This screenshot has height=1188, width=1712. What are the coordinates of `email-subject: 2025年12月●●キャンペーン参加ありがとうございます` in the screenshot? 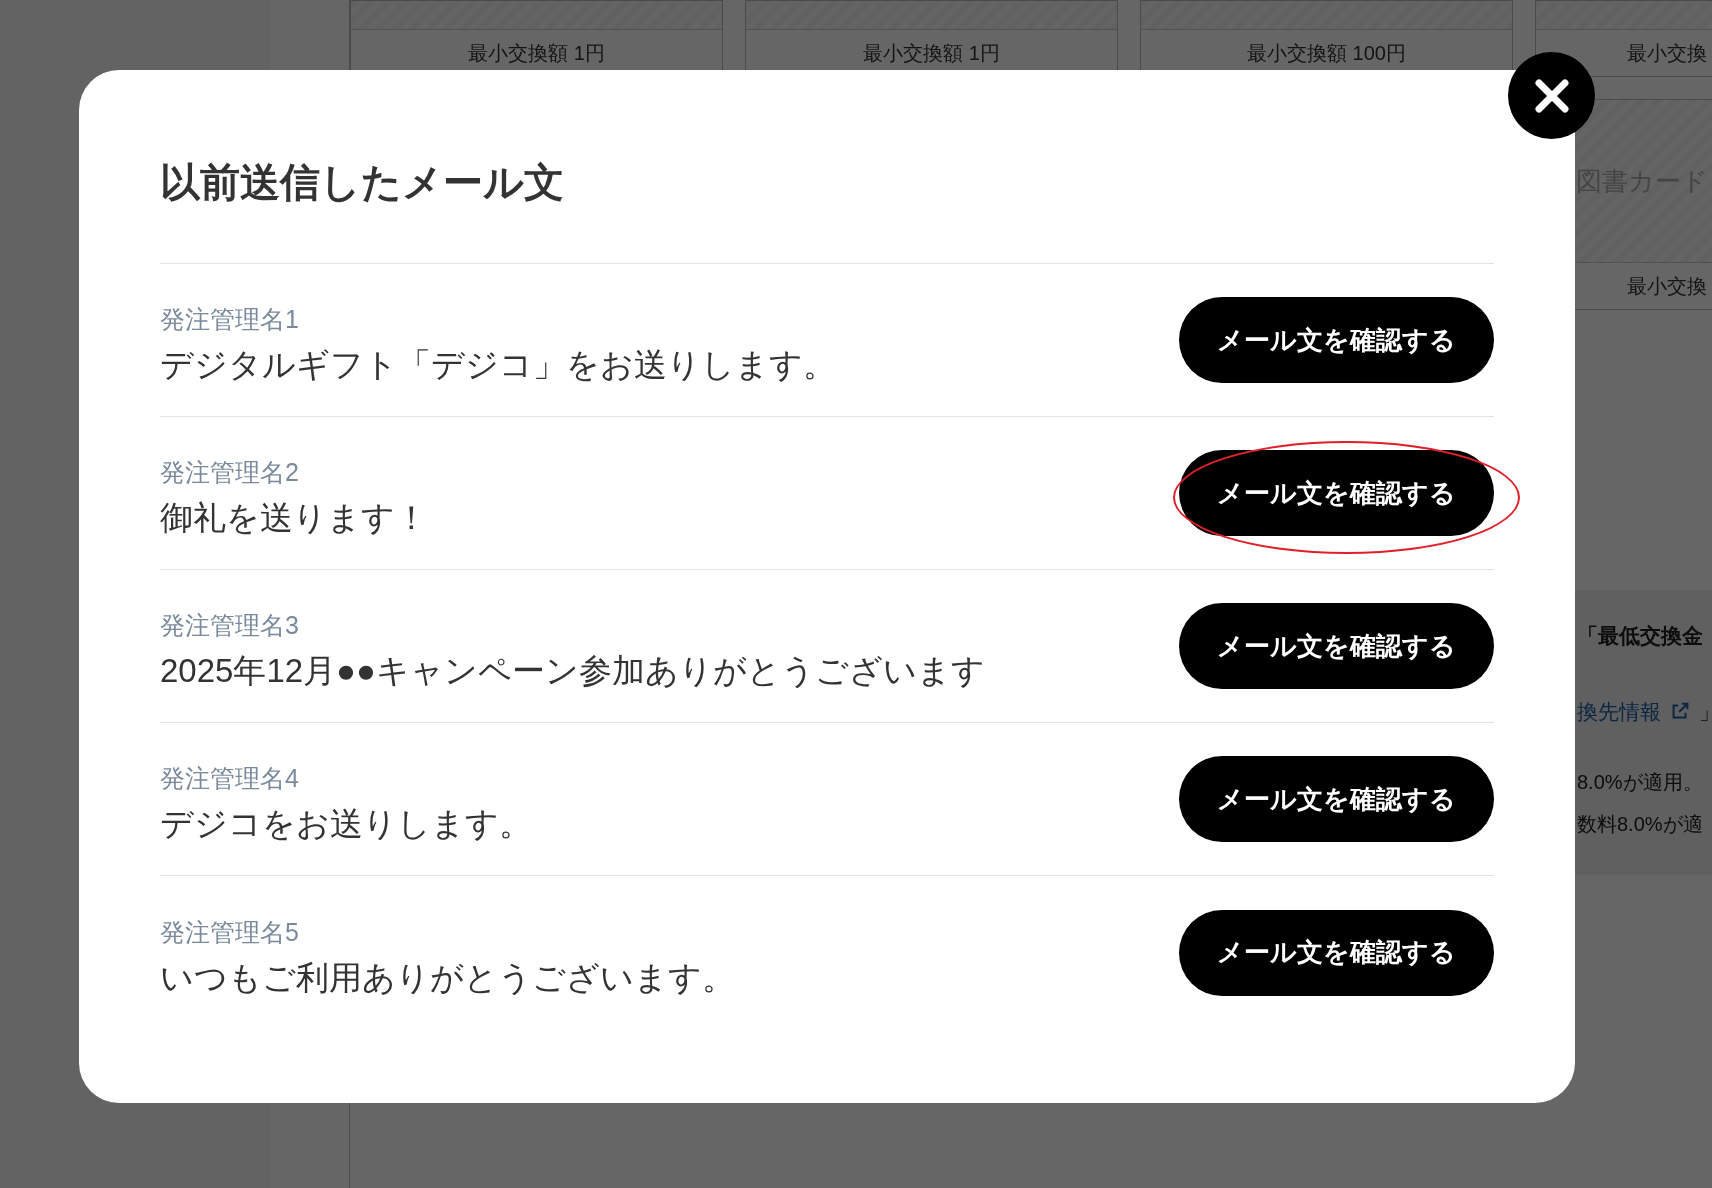 It's located at (572, 671).